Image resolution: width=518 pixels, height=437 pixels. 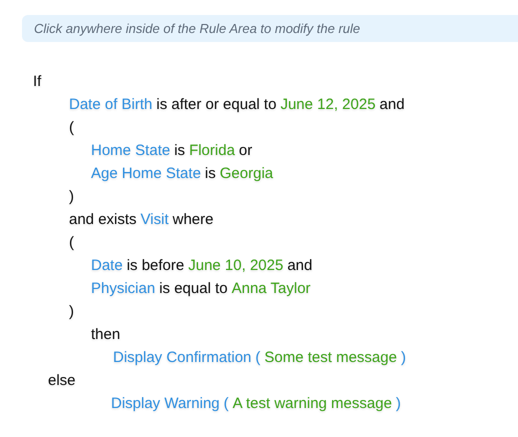 I want to click on rule-field: Physician, so click(x=123, y=288).